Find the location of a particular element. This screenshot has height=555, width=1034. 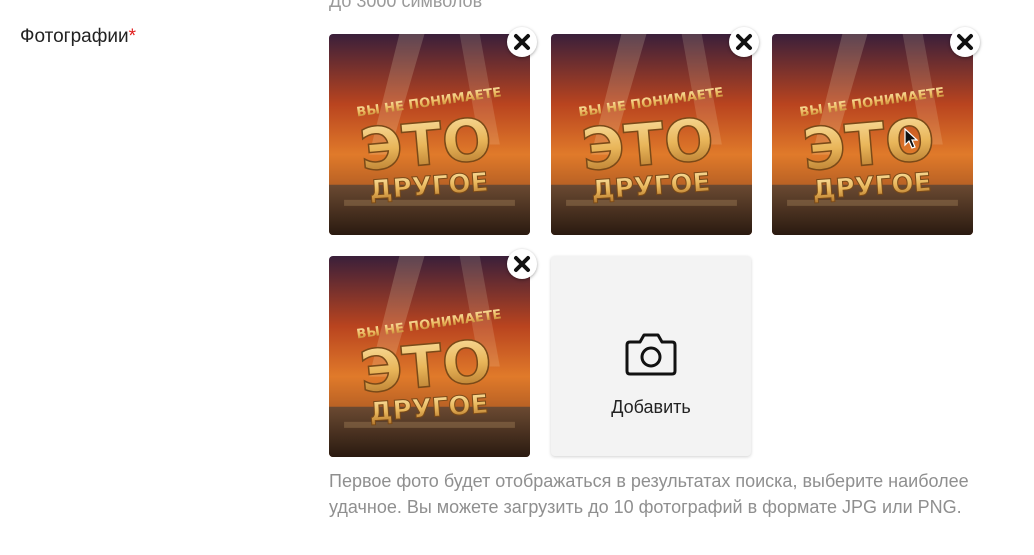

photo-tile-4: ВЫ НЕ ПОНИМАЕТЕ ЭТО ДРУГОЕ is located at coordinates (433, 353).